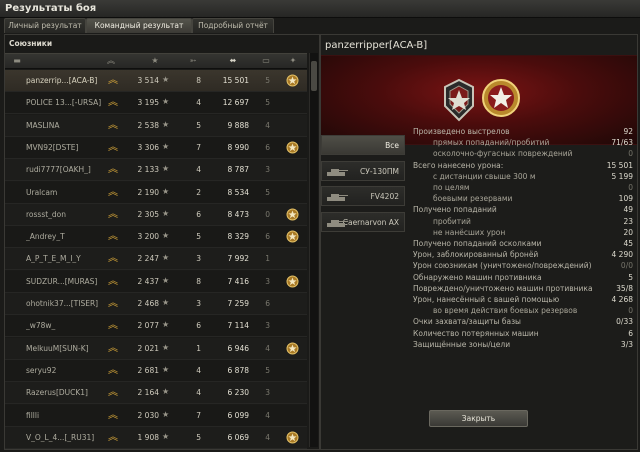 Image resolution: width=640 pixels, height=452 pixels. What do you see at coordinates (363, 222) in the screenshot?
I see `vehicle-tab-caernarvon-ax: Caernarvon AX` at bounding box center [363, 222].